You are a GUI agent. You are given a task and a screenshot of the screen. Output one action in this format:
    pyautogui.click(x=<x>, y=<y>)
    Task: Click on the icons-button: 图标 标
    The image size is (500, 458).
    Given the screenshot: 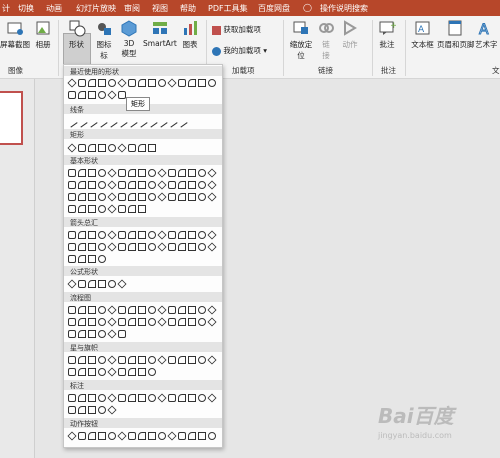 What is the action you would take?
    pyautogui.click(x=104, y=40)
    